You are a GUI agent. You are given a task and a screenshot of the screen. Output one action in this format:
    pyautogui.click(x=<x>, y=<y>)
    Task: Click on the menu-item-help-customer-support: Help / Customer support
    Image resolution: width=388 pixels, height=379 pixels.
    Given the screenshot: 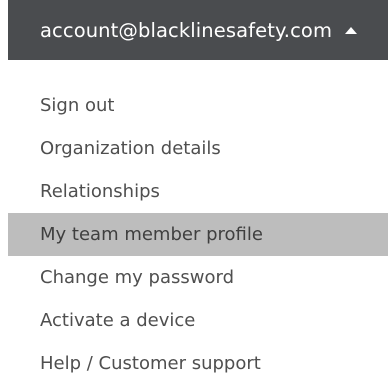 What is the action you would take?
    pyautogui.click(x=198, y=360)
    